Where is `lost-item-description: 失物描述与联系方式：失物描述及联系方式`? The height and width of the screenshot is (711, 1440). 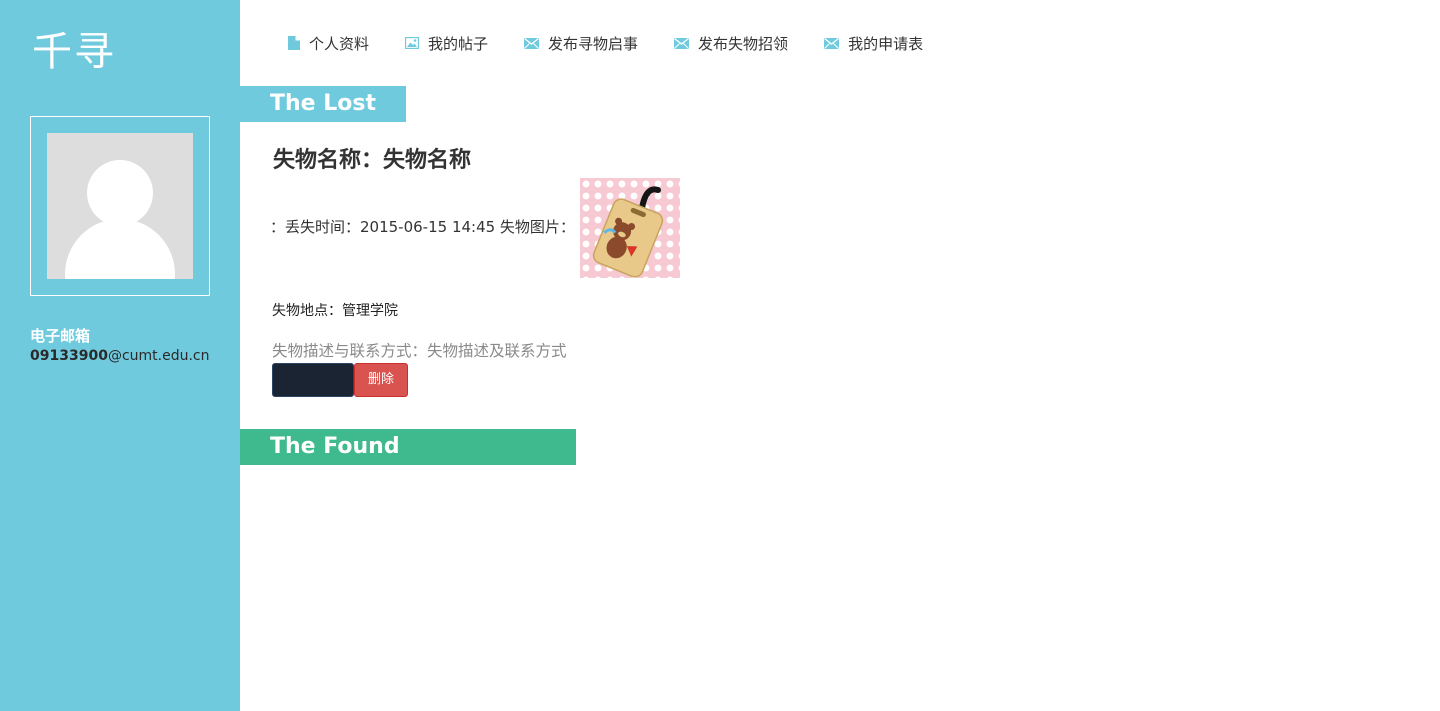
lost-item-description: 失物描述与联系方式：失物描述及联系方式 is located at coordinates (419, 351).